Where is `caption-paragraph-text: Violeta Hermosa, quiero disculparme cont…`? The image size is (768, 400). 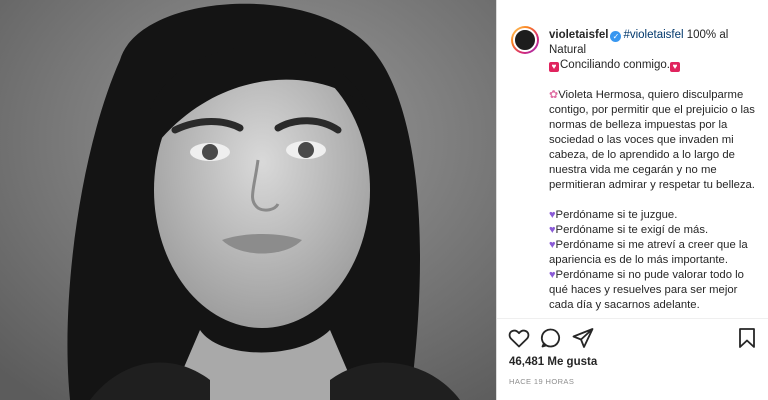
caption-paragraph-text: Violeta Hermosa, quiero disculparme cont… is located at coordinates (652, 140).